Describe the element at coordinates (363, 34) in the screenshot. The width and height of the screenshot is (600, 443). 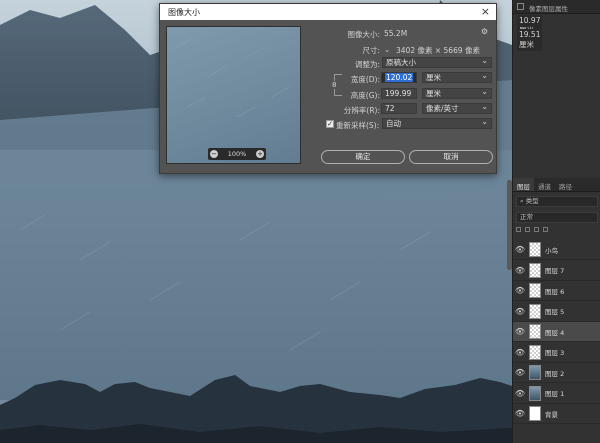
I see `image-size-label: 图像大小:` at that location.